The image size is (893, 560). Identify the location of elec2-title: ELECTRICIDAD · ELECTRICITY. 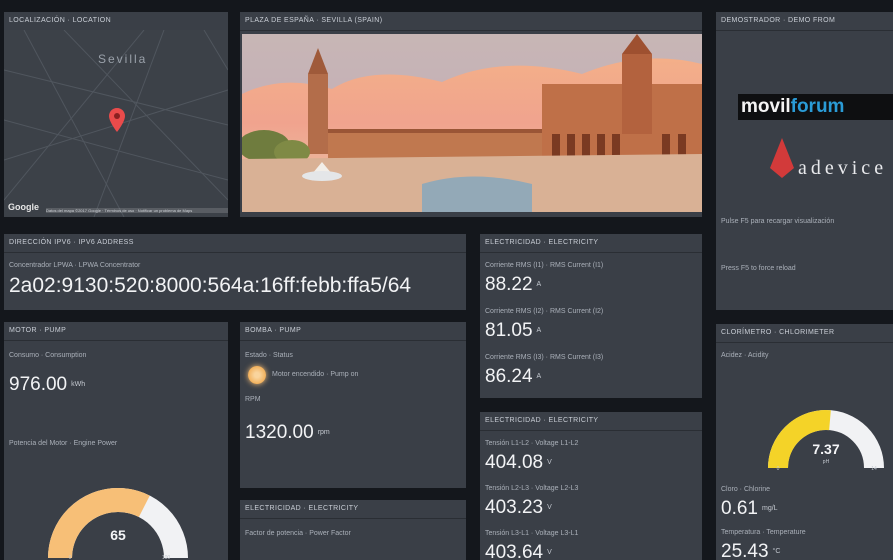
(591, 421).